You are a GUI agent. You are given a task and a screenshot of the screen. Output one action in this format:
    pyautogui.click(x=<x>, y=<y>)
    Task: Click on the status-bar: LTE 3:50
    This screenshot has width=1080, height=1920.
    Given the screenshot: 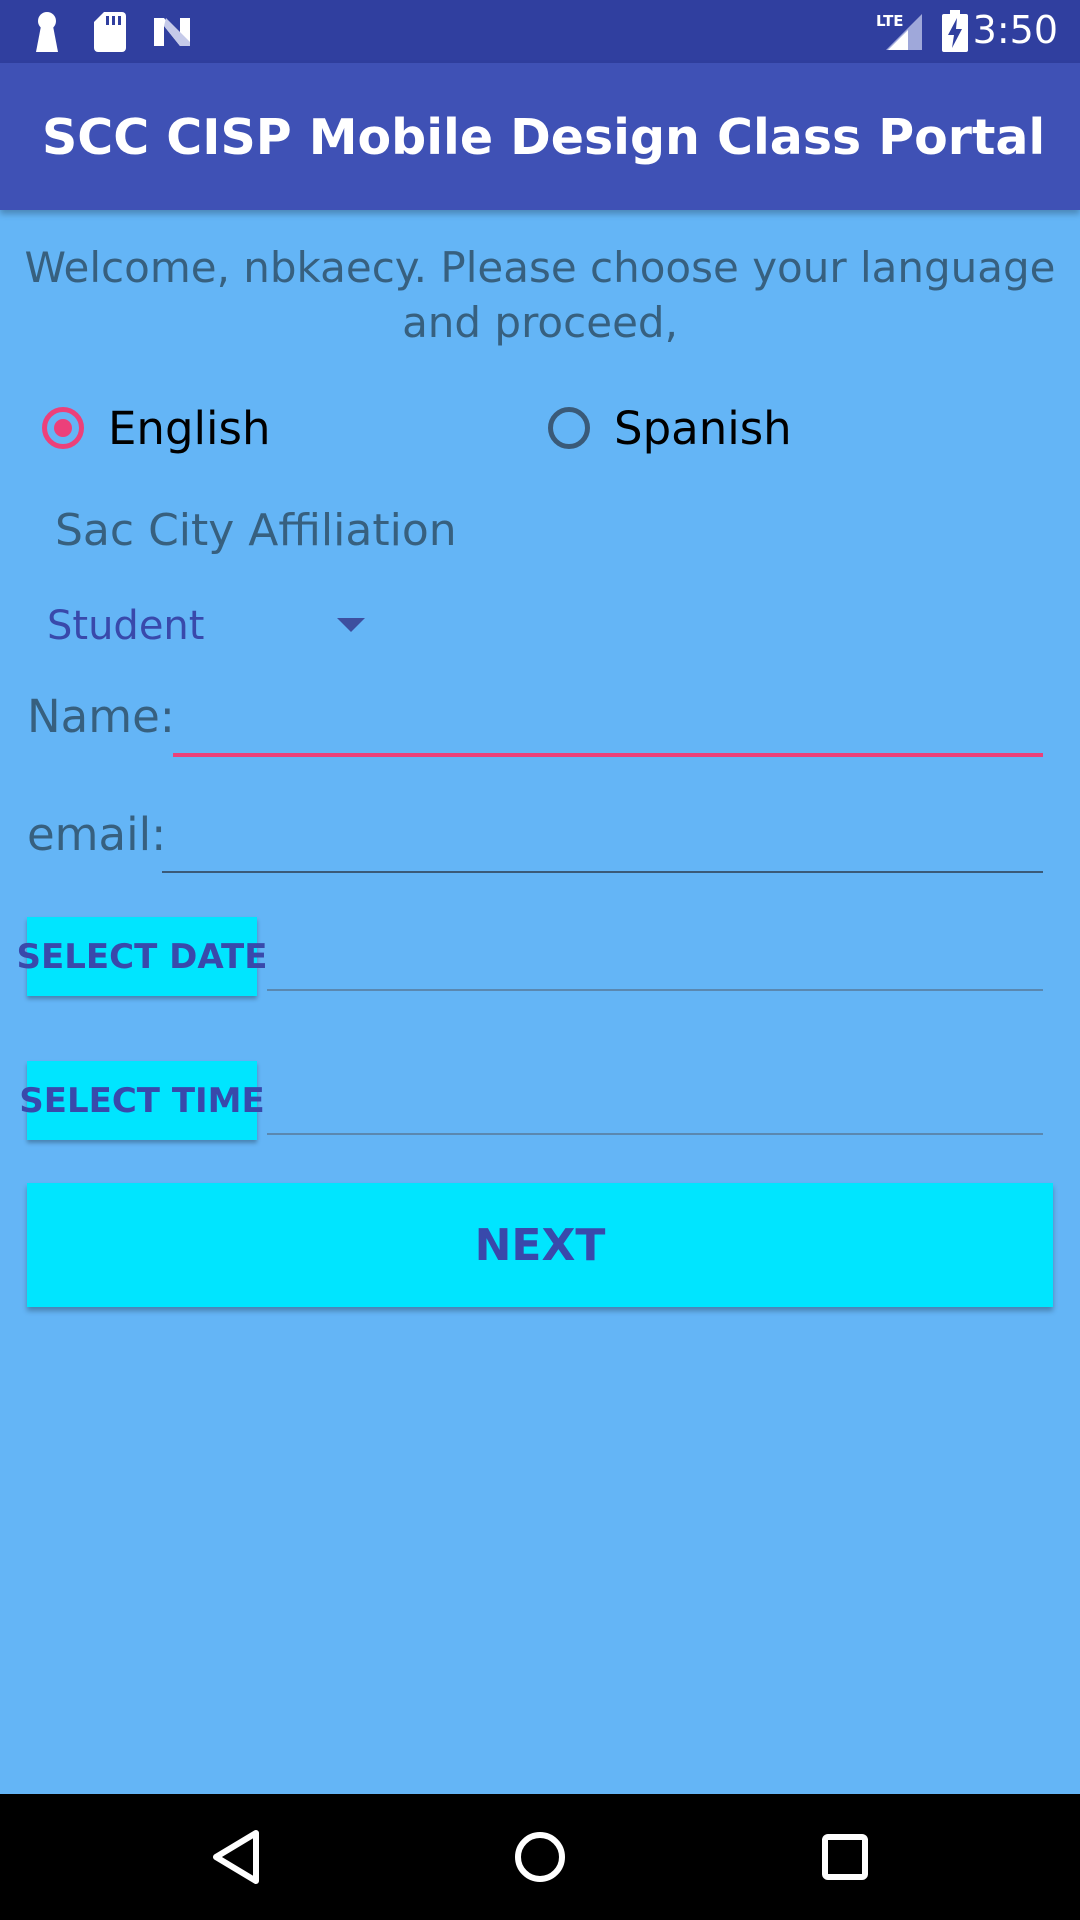 What is the action you would take?
    pyautogui.click(x=540, y=31)
    